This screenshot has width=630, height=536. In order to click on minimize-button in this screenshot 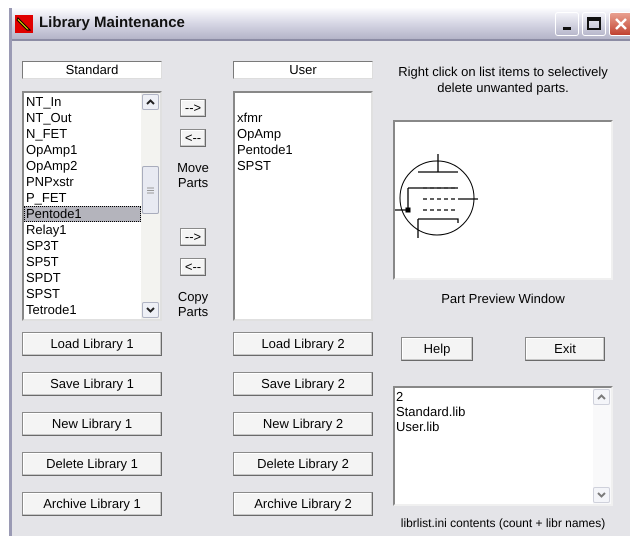, I will do `click(567, 24)`.